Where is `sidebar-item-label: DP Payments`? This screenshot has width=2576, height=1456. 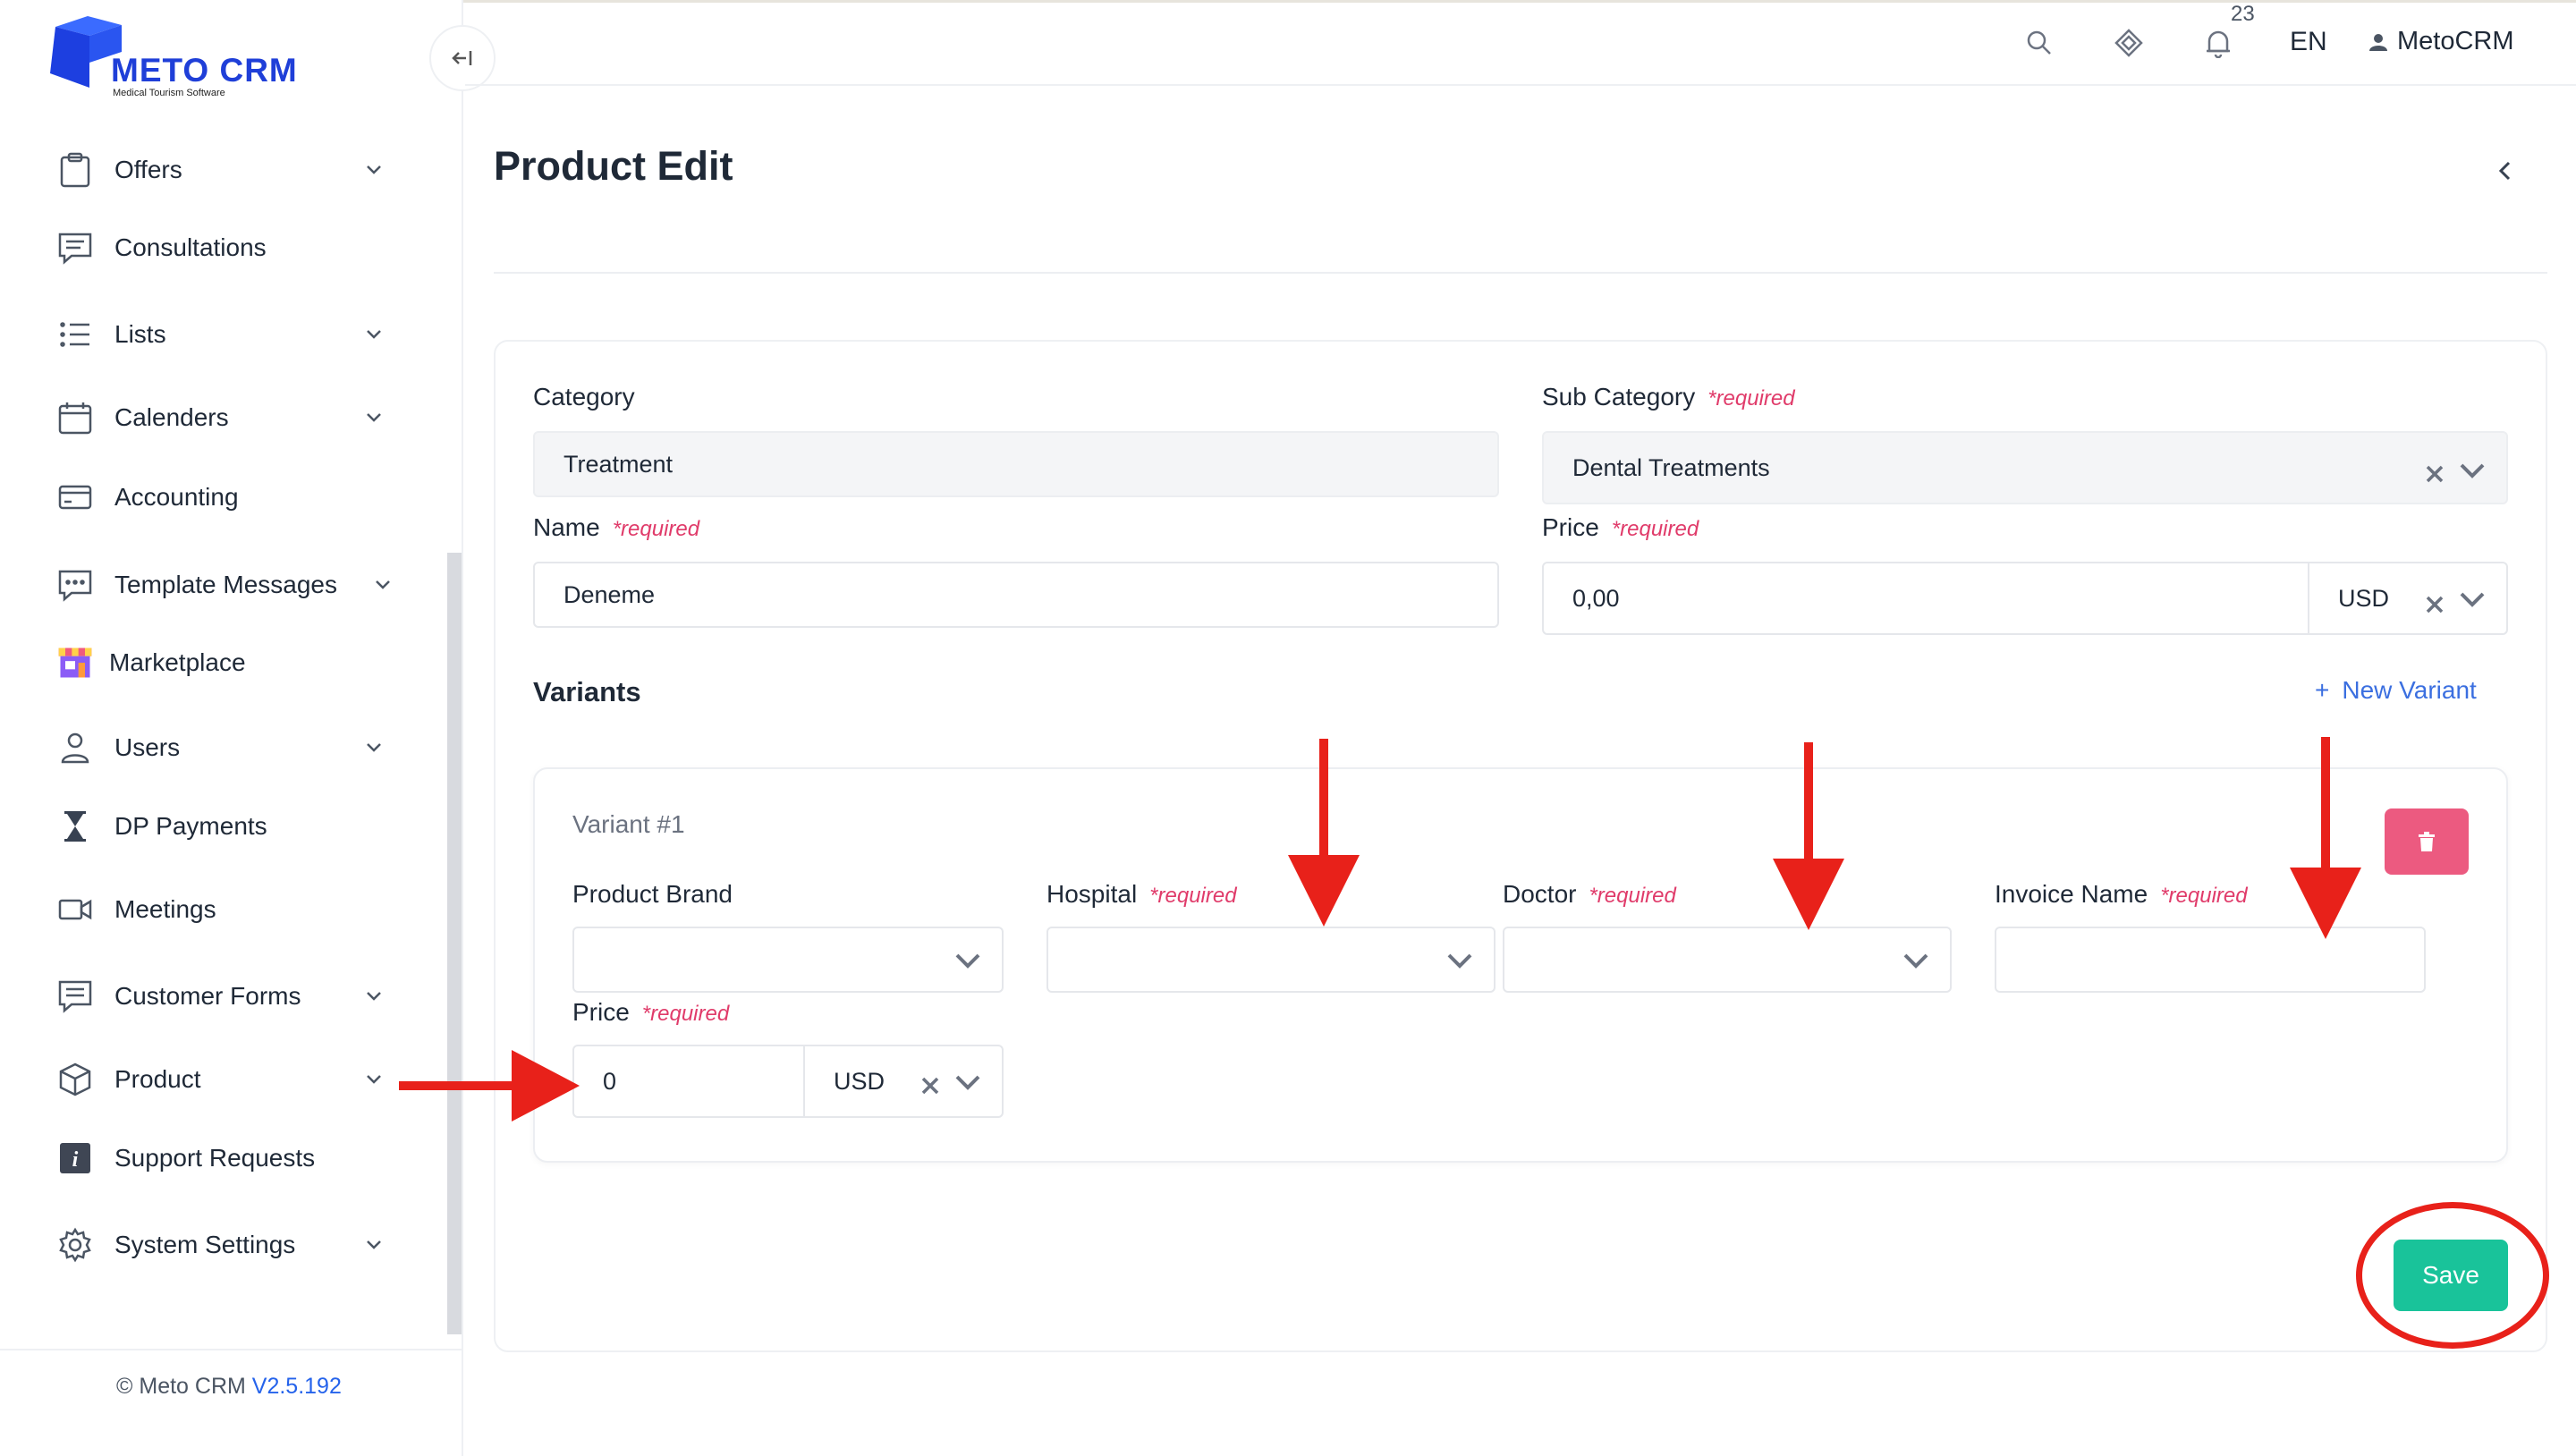
sidebar-item-label: DP Payments is located at coordinates (190, 826).